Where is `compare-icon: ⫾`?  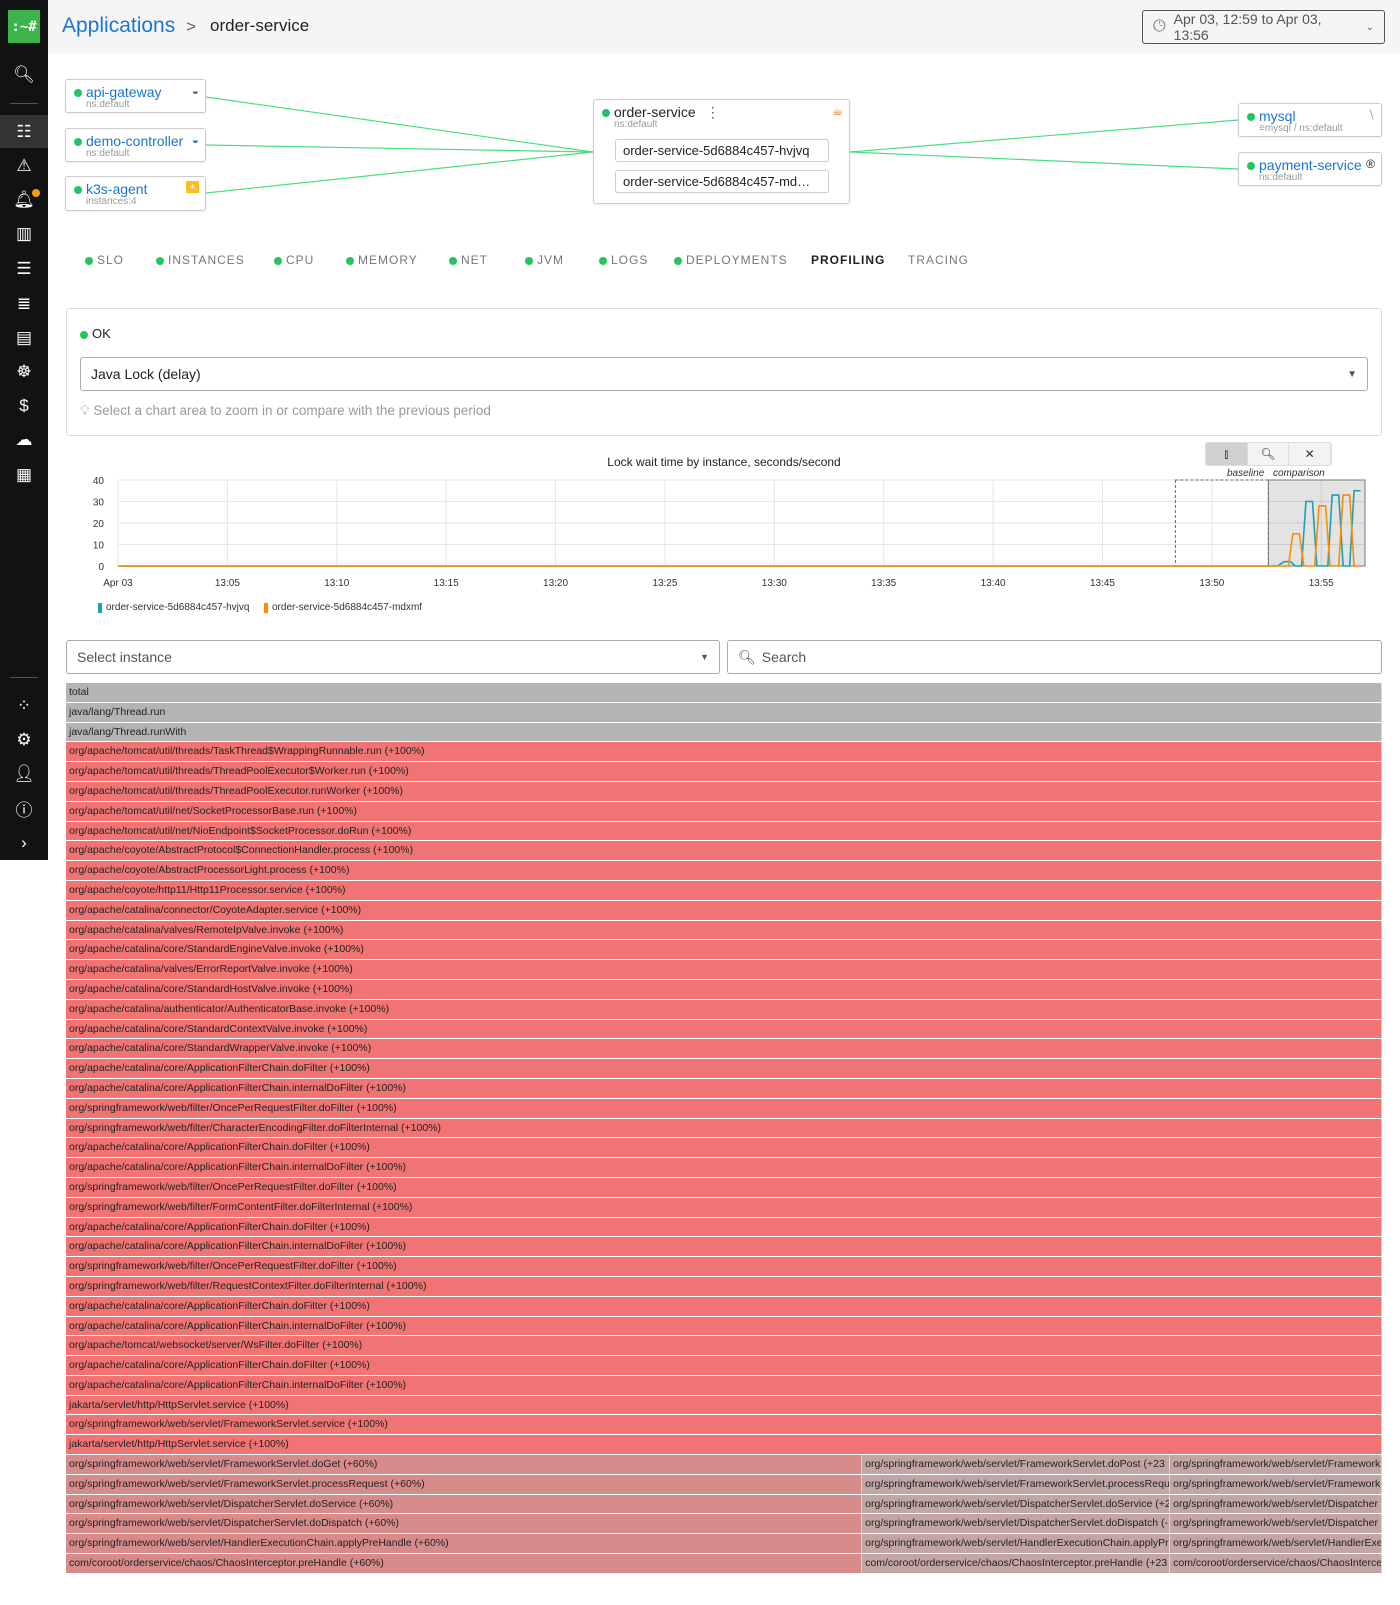 compare-icon: ⫾ is located at coordinates (1227, 454).